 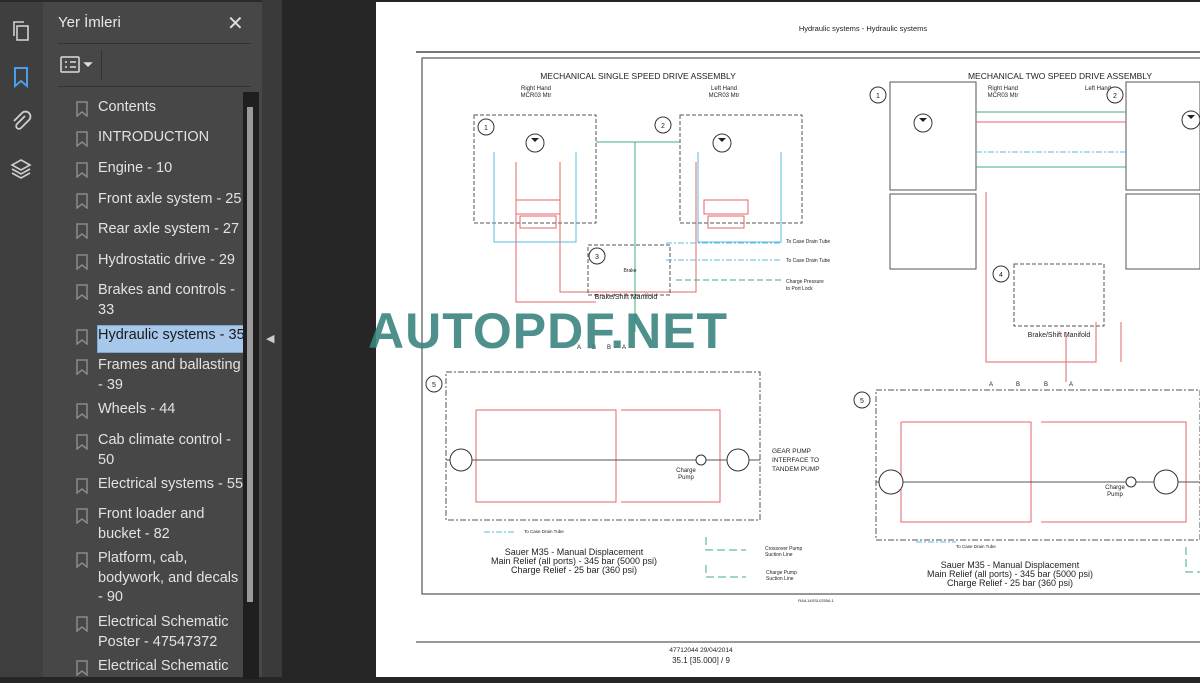 What do you see at coordinates (21, 338) in the screenshot?
I see `sidebar-rail` at bounding box center [21, 338].